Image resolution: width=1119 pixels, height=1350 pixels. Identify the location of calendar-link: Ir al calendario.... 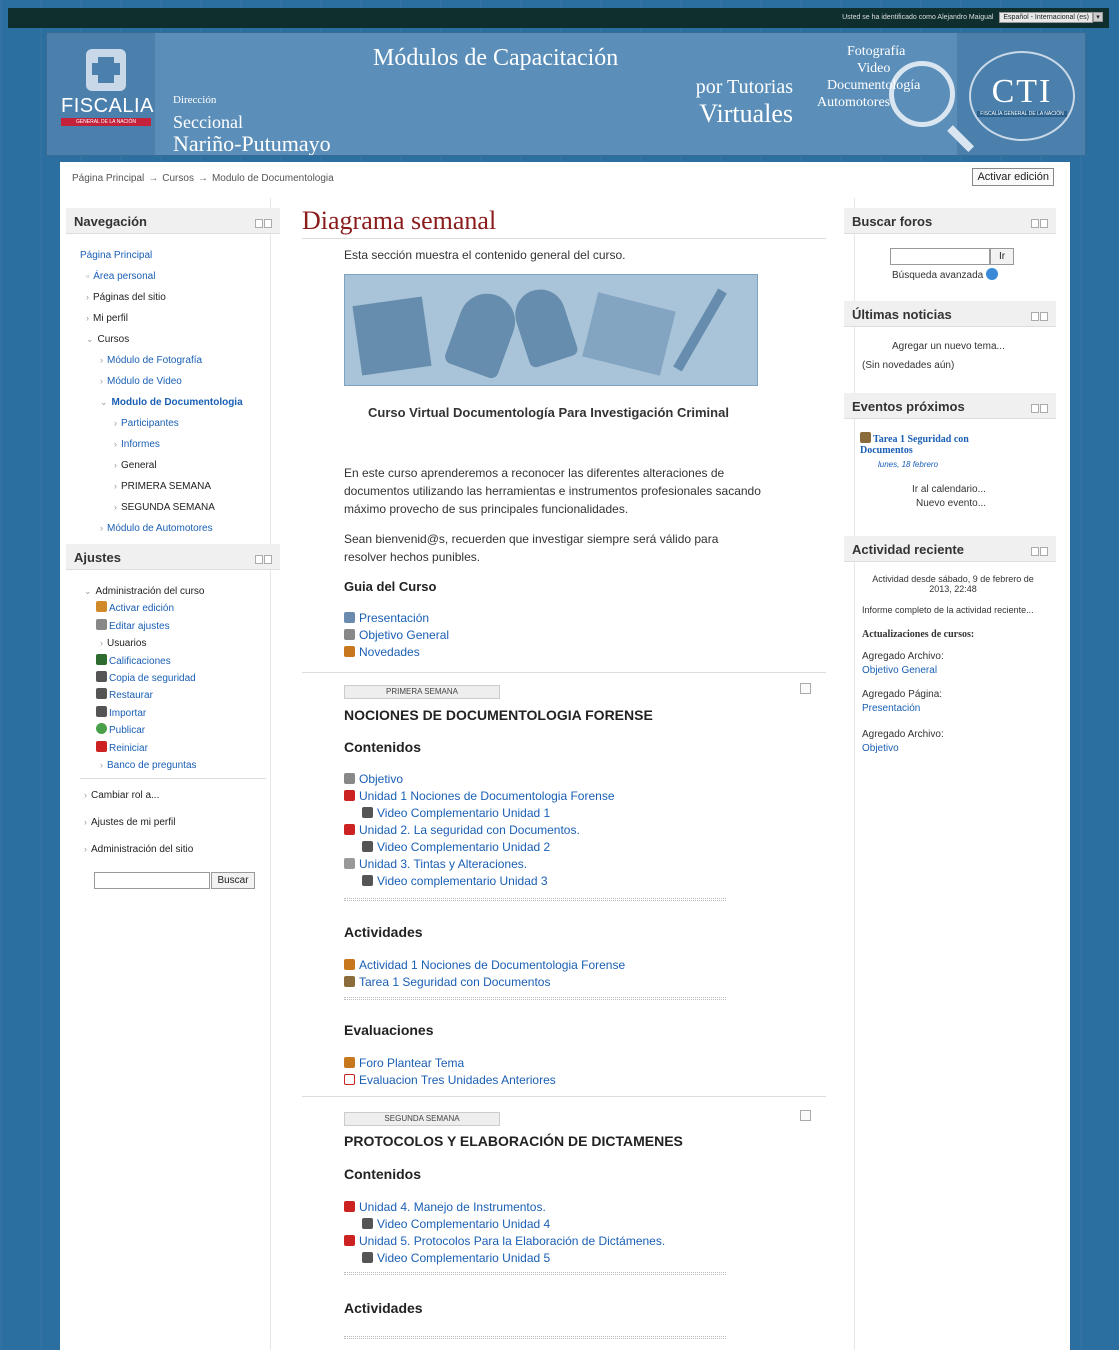
(949, 489).